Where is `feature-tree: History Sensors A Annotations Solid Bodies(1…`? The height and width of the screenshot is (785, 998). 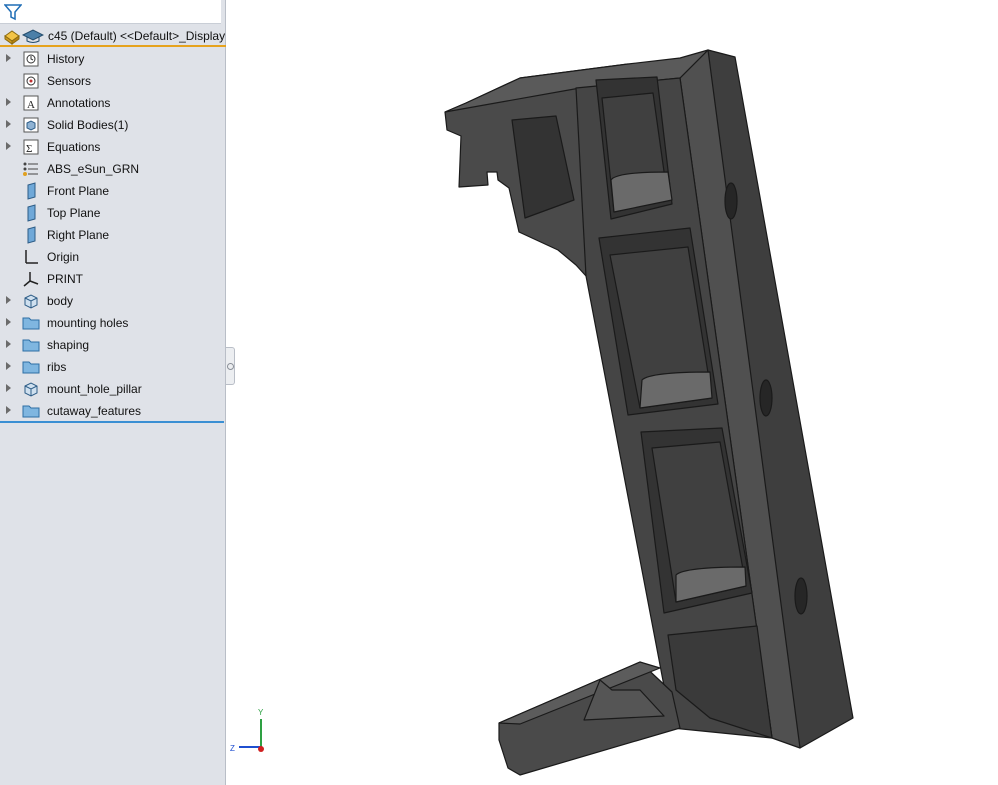
feature-tree: History Sensors A Annotations Solid Bodies(1… is located at coordinates (113, 235).